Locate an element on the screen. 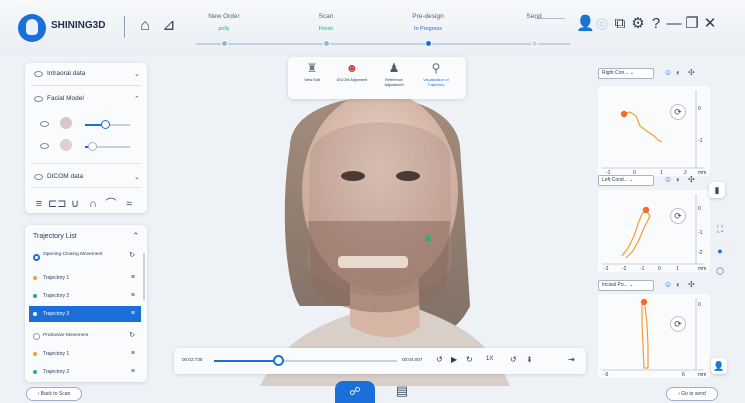 The image size is (745, 403). intraoral-data-label: Intraoral data is located at coordinates (66, 73).